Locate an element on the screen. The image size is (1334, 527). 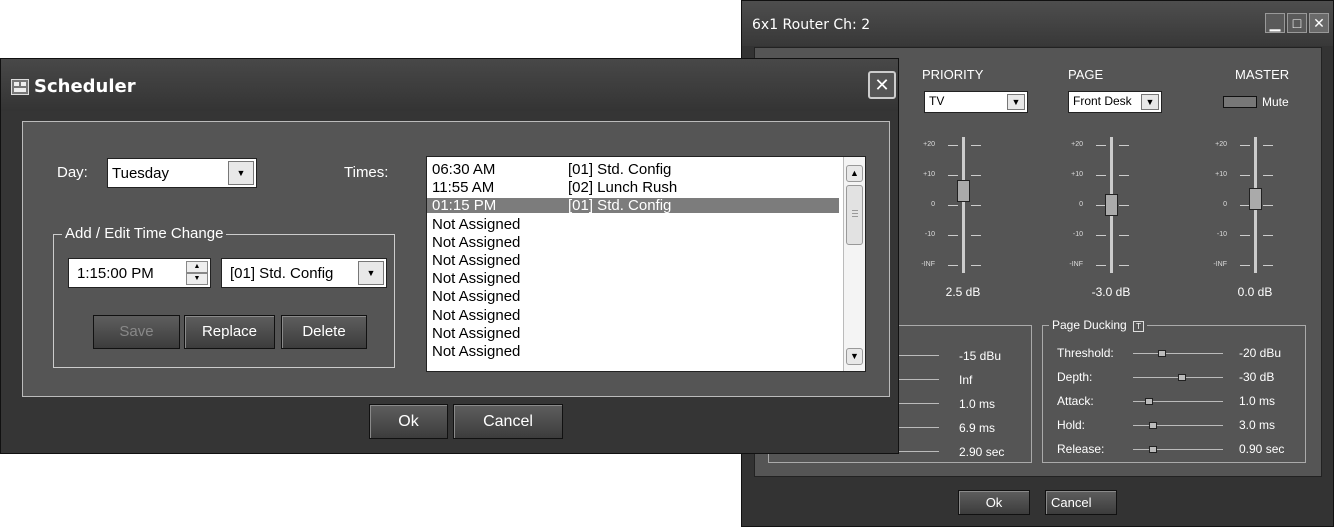
page-select: Front Desk ▼ is located at coordinates (1115, 102).